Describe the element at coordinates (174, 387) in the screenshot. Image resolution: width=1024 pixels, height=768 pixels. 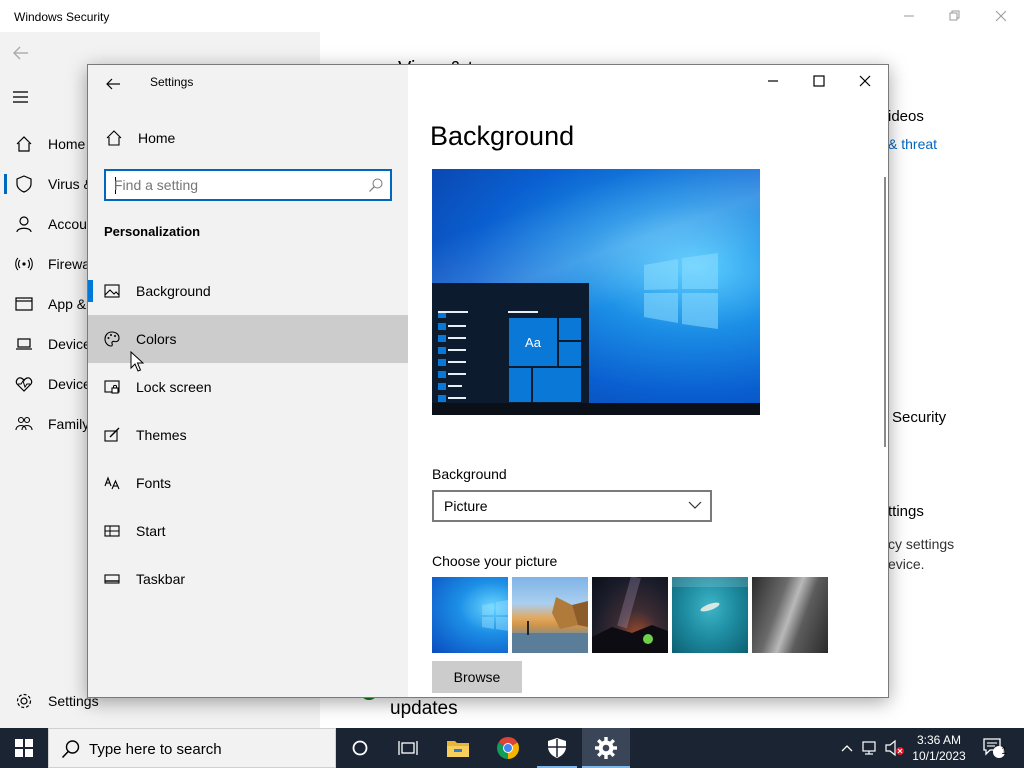
I see `nav-item-label: Lock screen` at that location.